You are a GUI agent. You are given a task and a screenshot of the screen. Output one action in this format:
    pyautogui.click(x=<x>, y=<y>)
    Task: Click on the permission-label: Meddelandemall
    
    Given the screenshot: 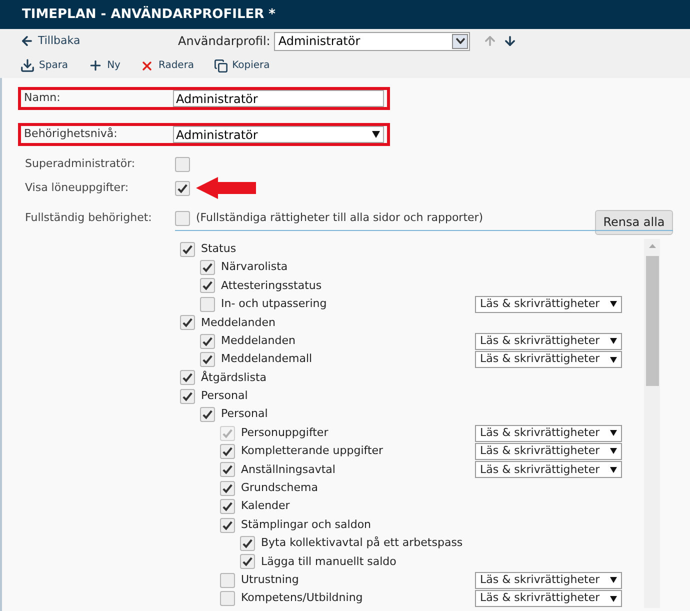 What is the action you would take?
    pyautogui.click(x=266, y=359)
    